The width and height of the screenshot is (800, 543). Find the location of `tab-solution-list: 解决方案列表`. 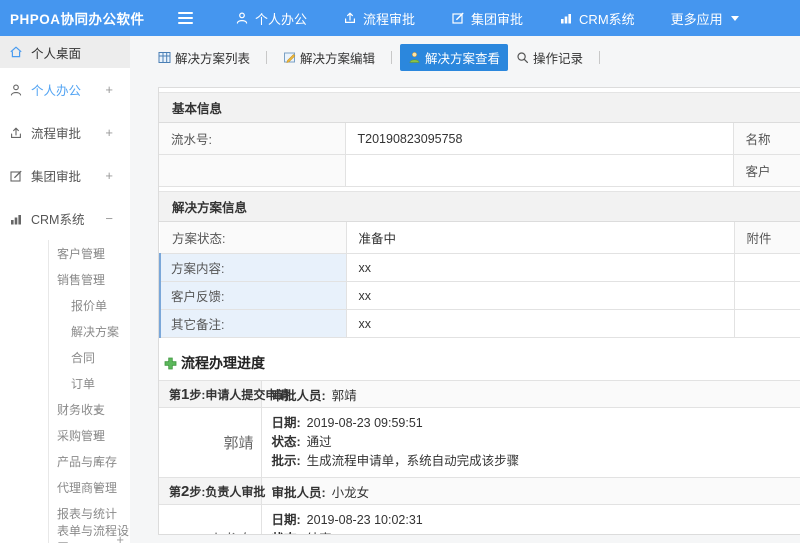

tab-solution-list: 解决方案列表 is located at coordinates (204, 57).